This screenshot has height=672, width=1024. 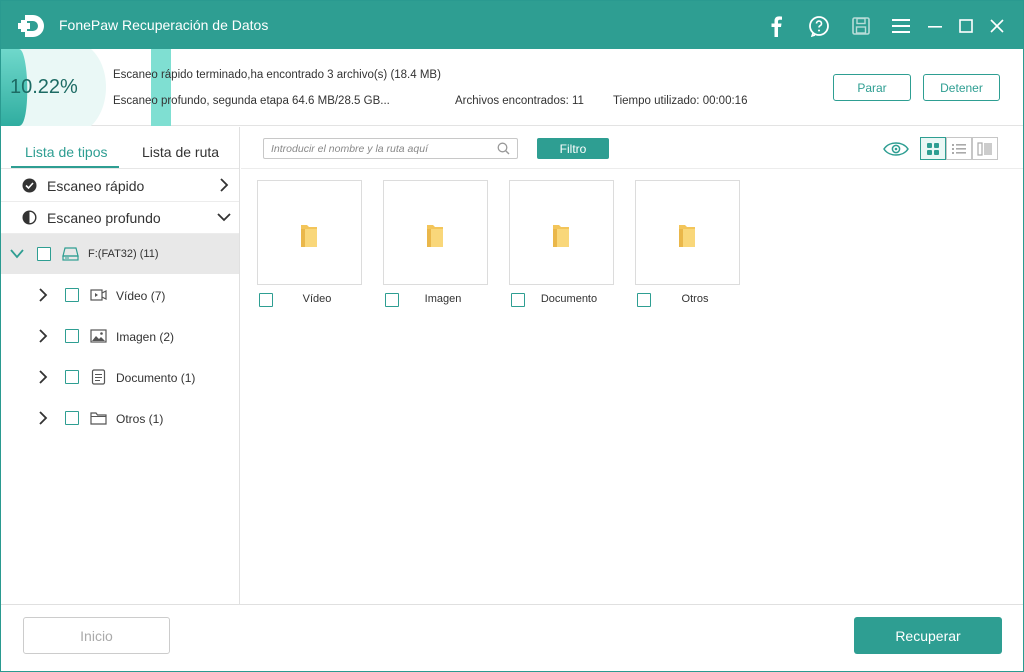 What do you see at coordinates (961, 87) in the screenshot?
I see `stop-button: Detener` at bounding box center [961, 87].